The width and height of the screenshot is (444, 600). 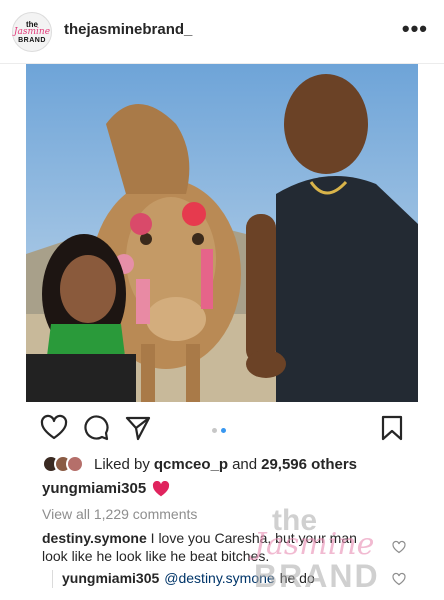 I want to click on view-all-comments: View all 1,229 comments, so click(x=119, y=514).